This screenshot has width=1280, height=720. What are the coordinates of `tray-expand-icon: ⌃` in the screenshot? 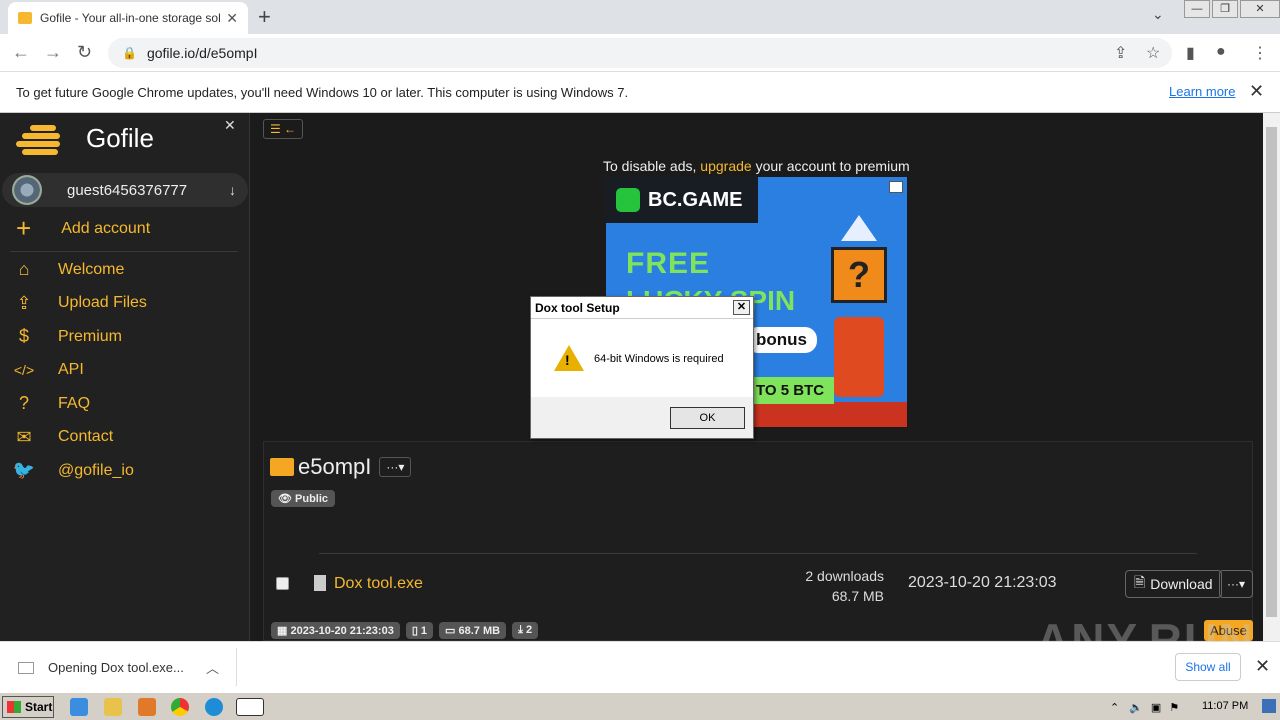 It's located at (1114, 707).